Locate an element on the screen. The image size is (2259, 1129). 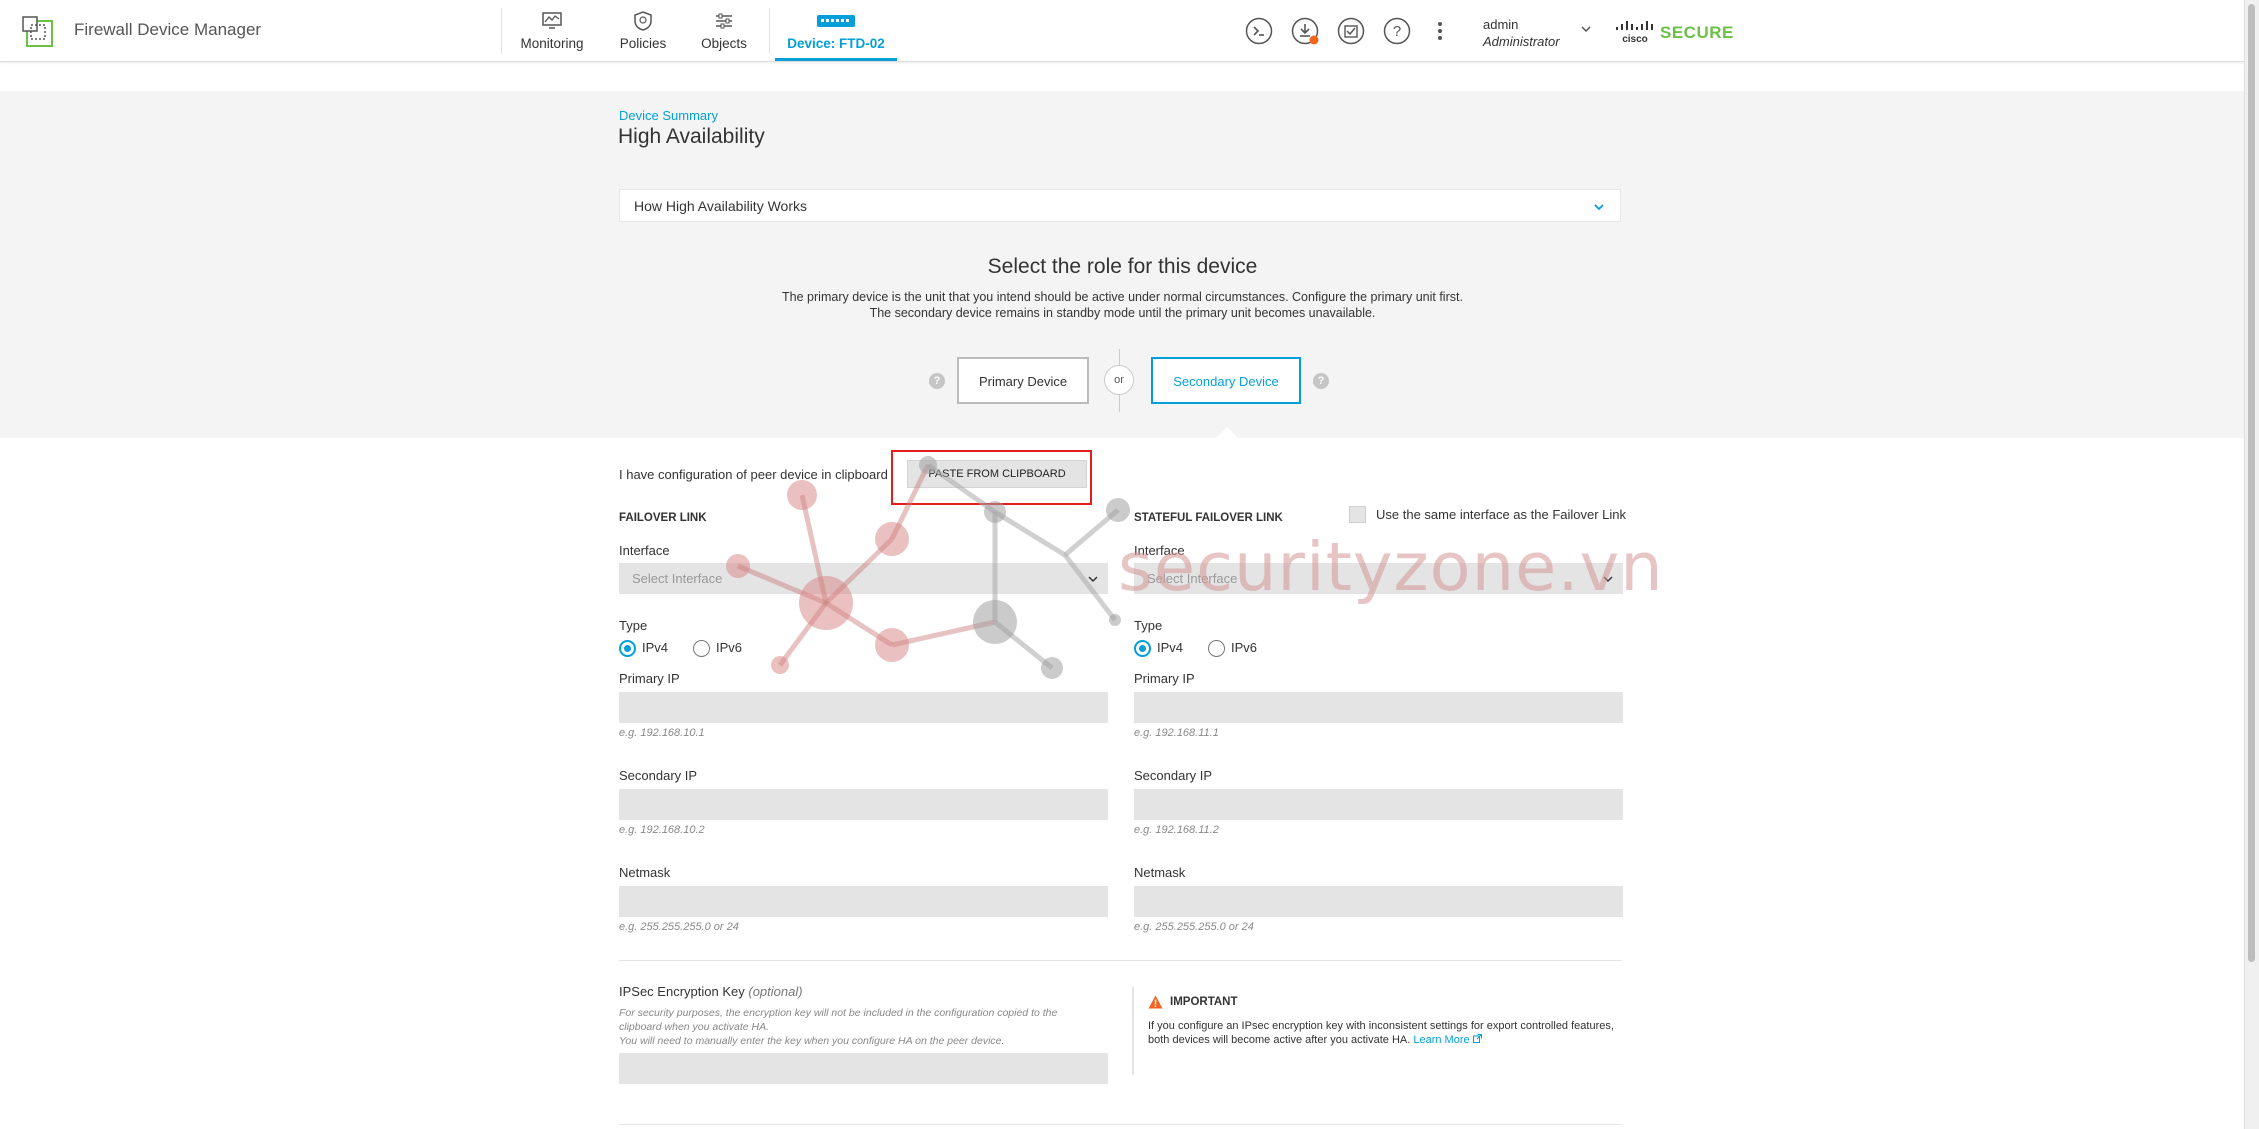
nav-policies-label: Policies is located at coordinates (643, 43).